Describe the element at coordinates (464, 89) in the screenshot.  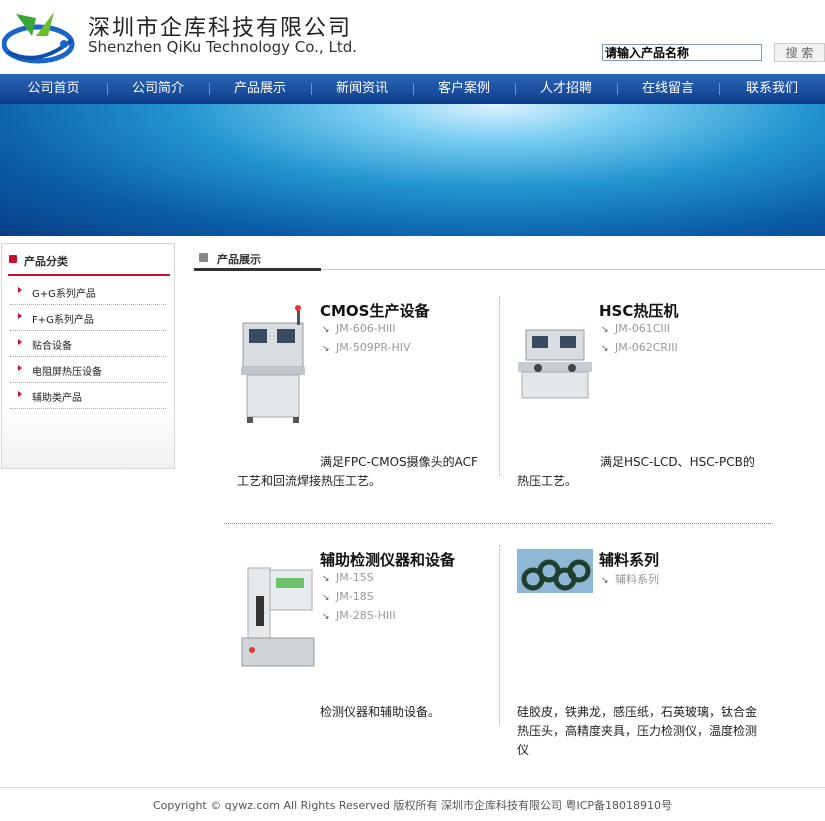
I see `nav-item-cases: 客户案例` at that location.